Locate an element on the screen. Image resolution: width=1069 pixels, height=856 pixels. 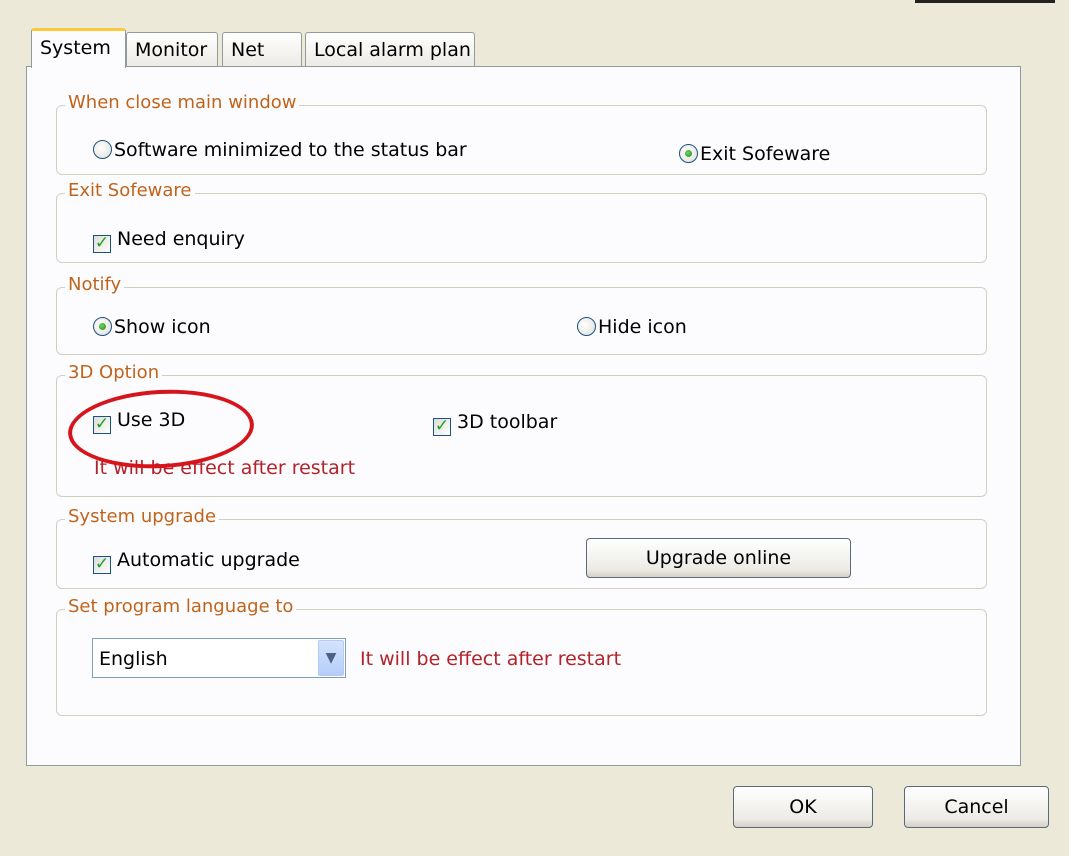
tab-net: Net is located at coordinates (262, 49).